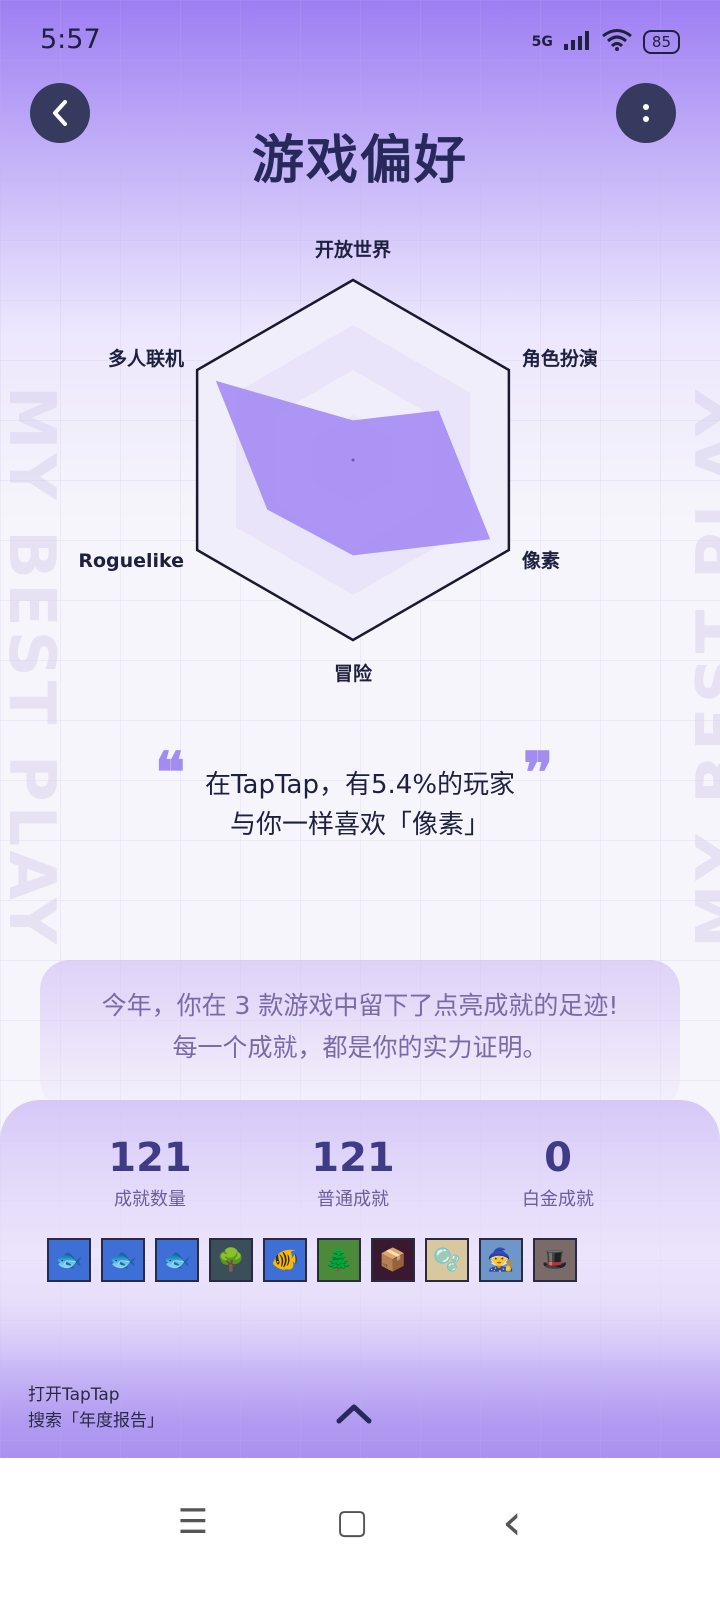  I want to click on home-icon: ▢, so click(352, 1522).